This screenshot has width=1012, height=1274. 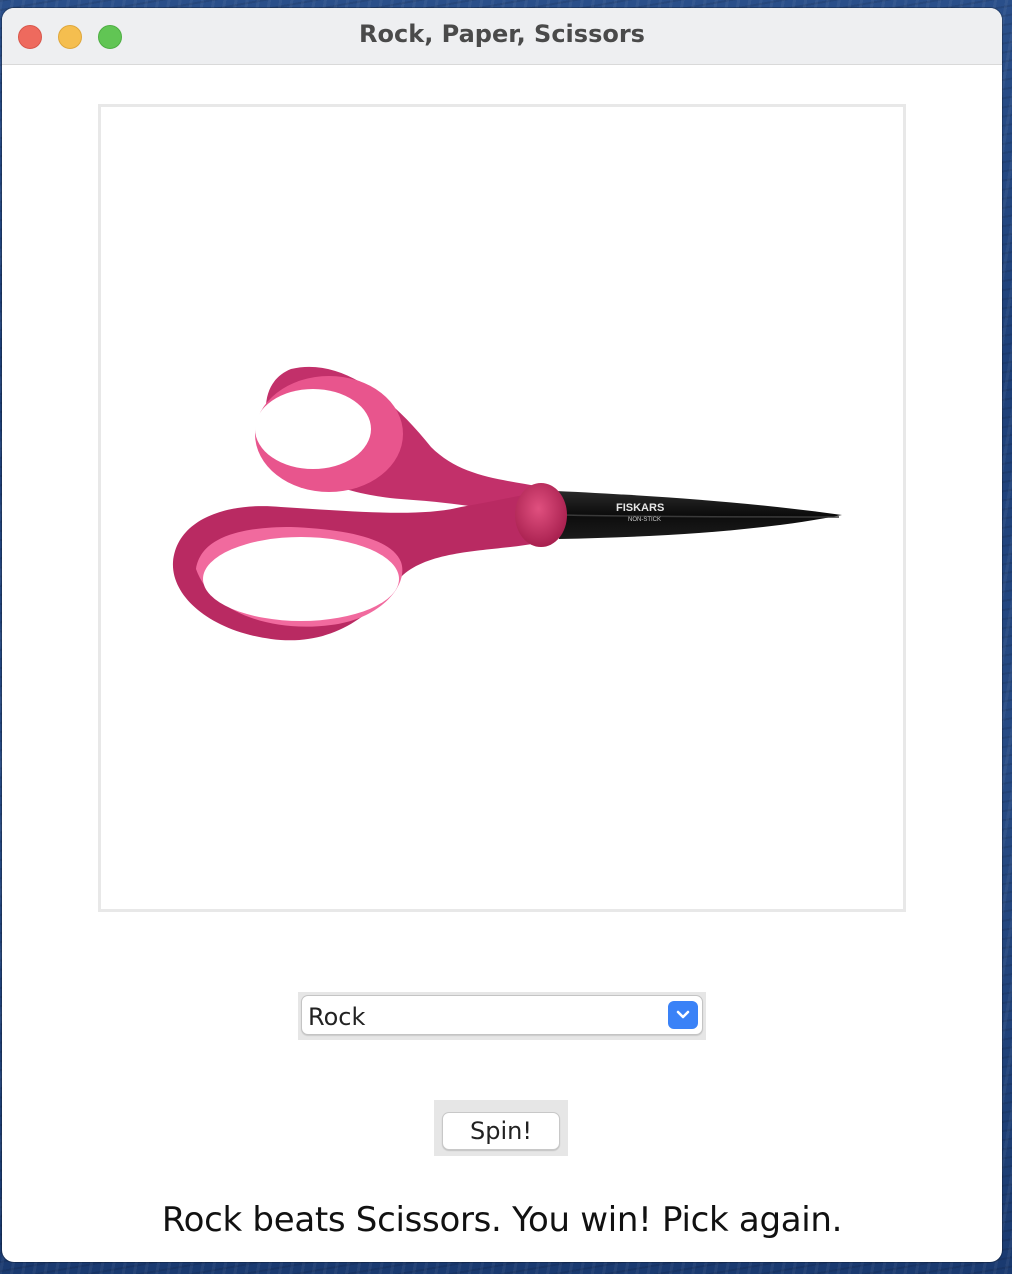 I want to click on choice-select: Rock, so click(x=502, y=1015).